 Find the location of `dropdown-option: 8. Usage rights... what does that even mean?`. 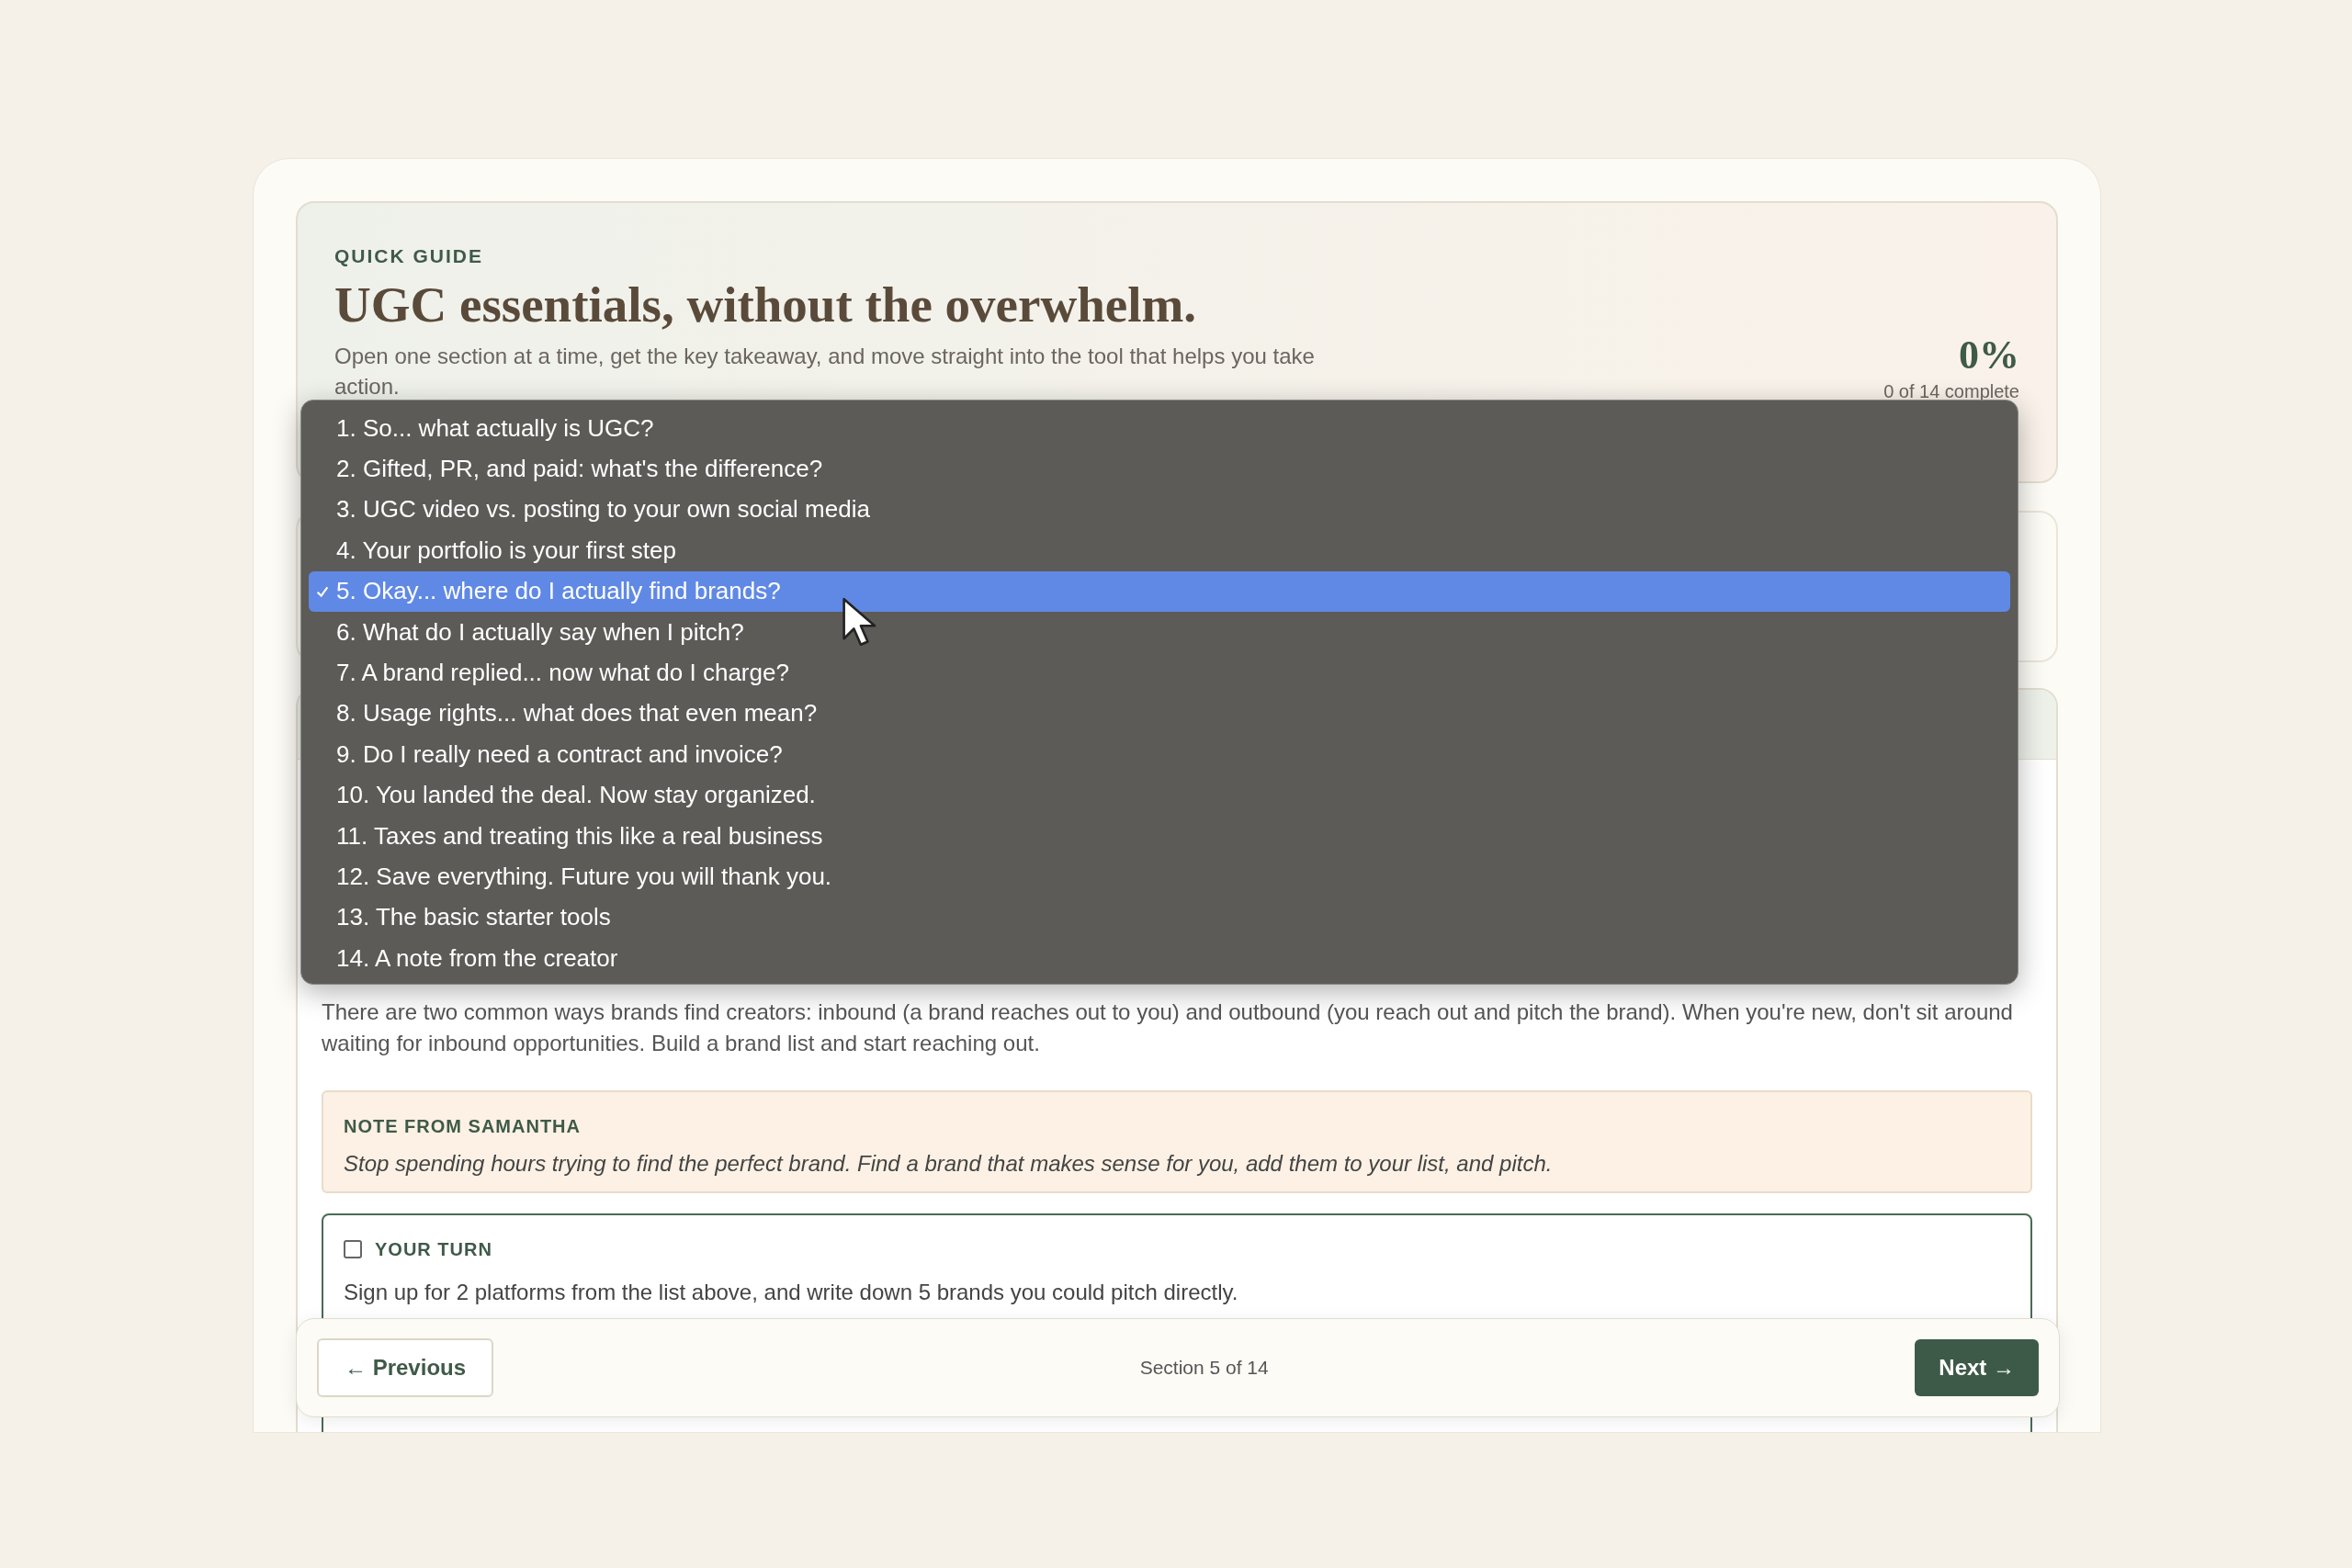

dropdown-option: 8. Usage rights... what does that even mean? is located at coordinates (1160, 714).